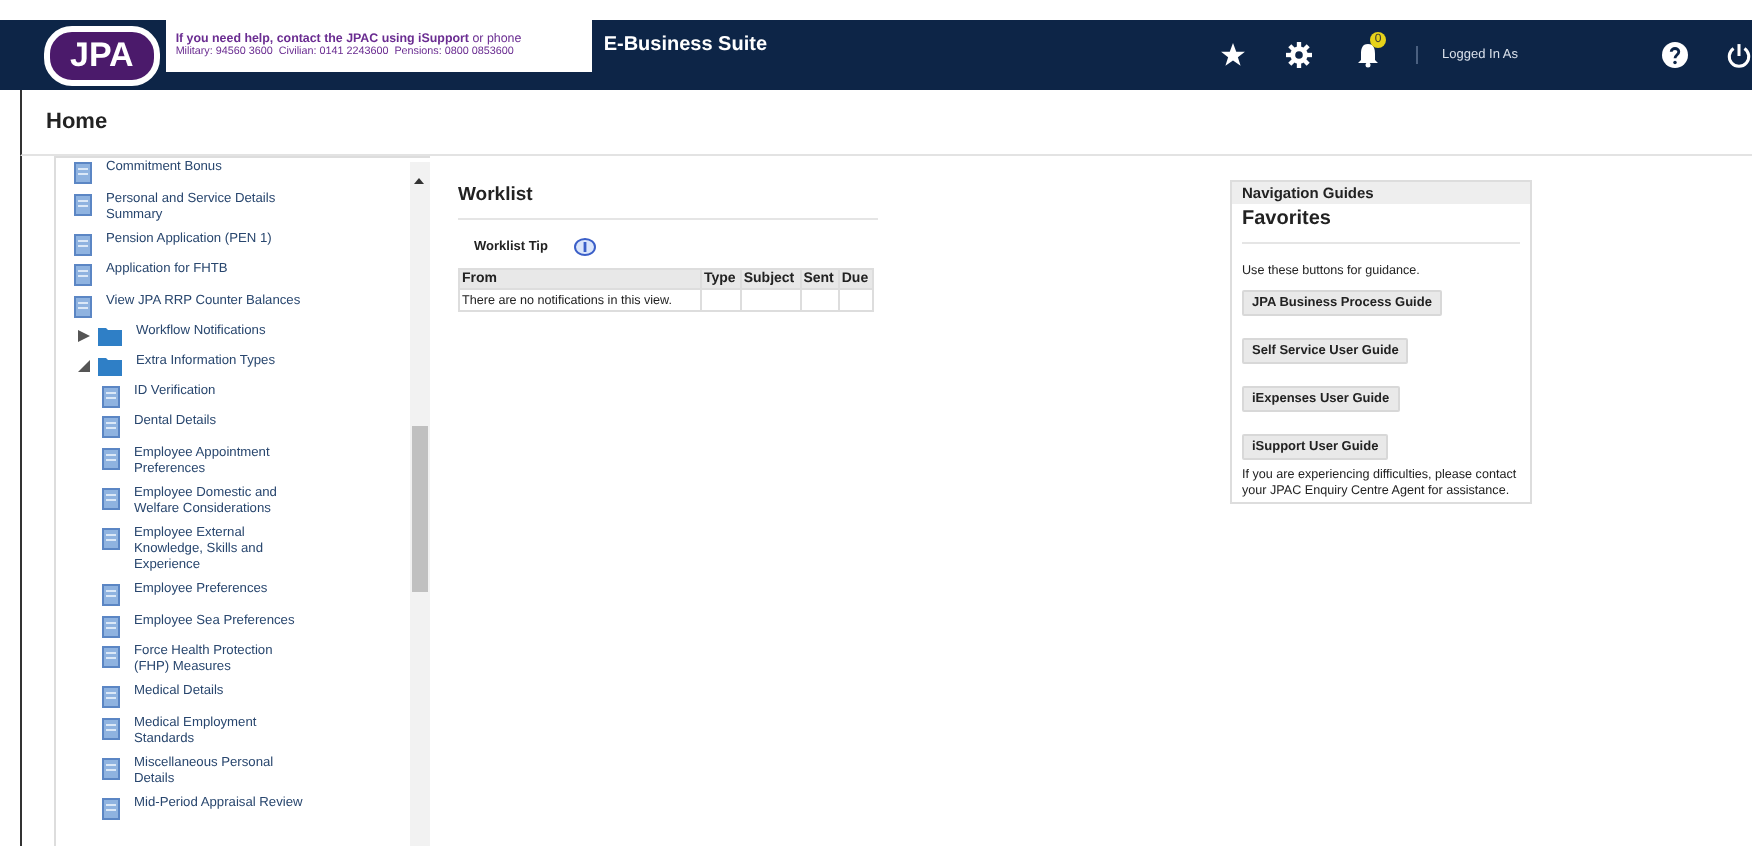  I want to click on power-icon, so click(1739, 55).